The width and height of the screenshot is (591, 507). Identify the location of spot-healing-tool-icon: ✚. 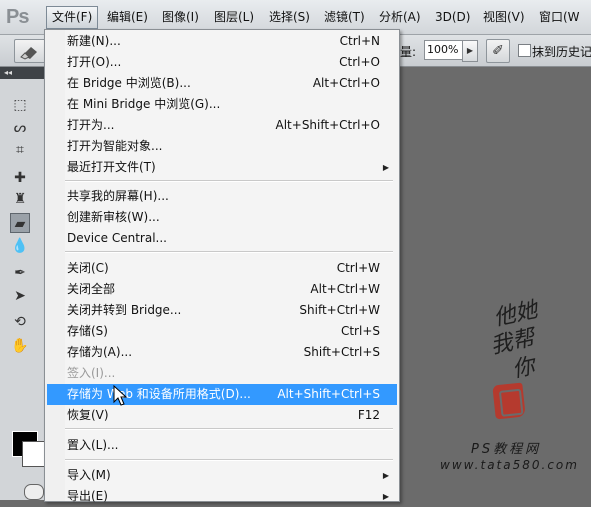
(20, 178).